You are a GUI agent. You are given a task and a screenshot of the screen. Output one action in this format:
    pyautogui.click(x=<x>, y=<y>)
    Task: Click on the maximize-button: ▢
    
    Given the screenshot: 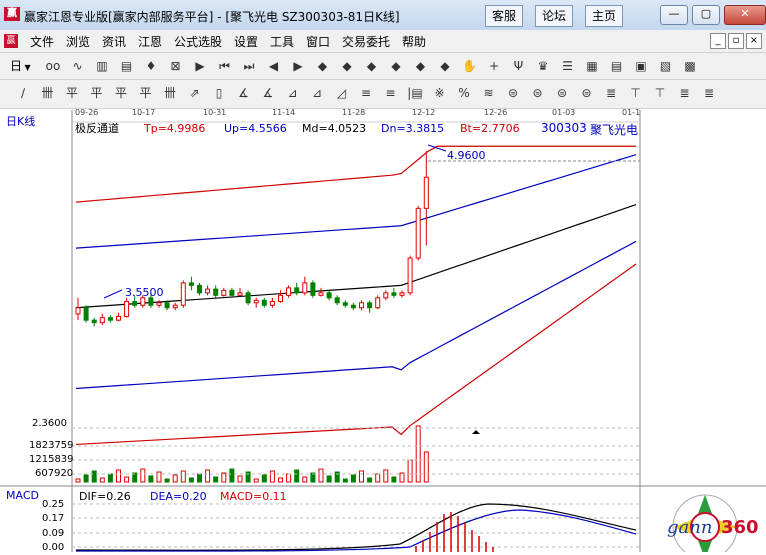 What is the action you would take?
    pyautogui.click(x=706, y=15)
    